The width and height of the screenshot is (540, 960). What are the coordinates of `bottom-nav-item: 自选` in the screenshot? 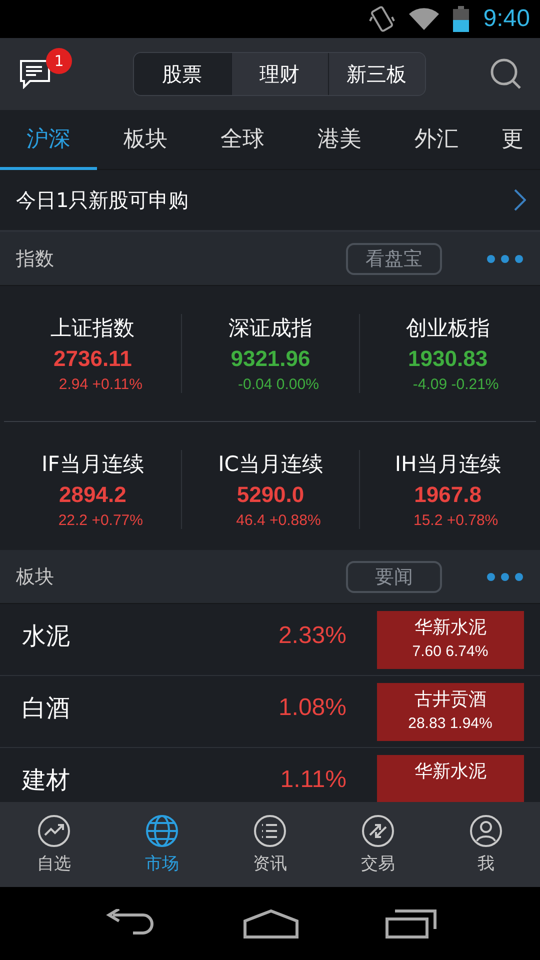 It's located at (54, 844).